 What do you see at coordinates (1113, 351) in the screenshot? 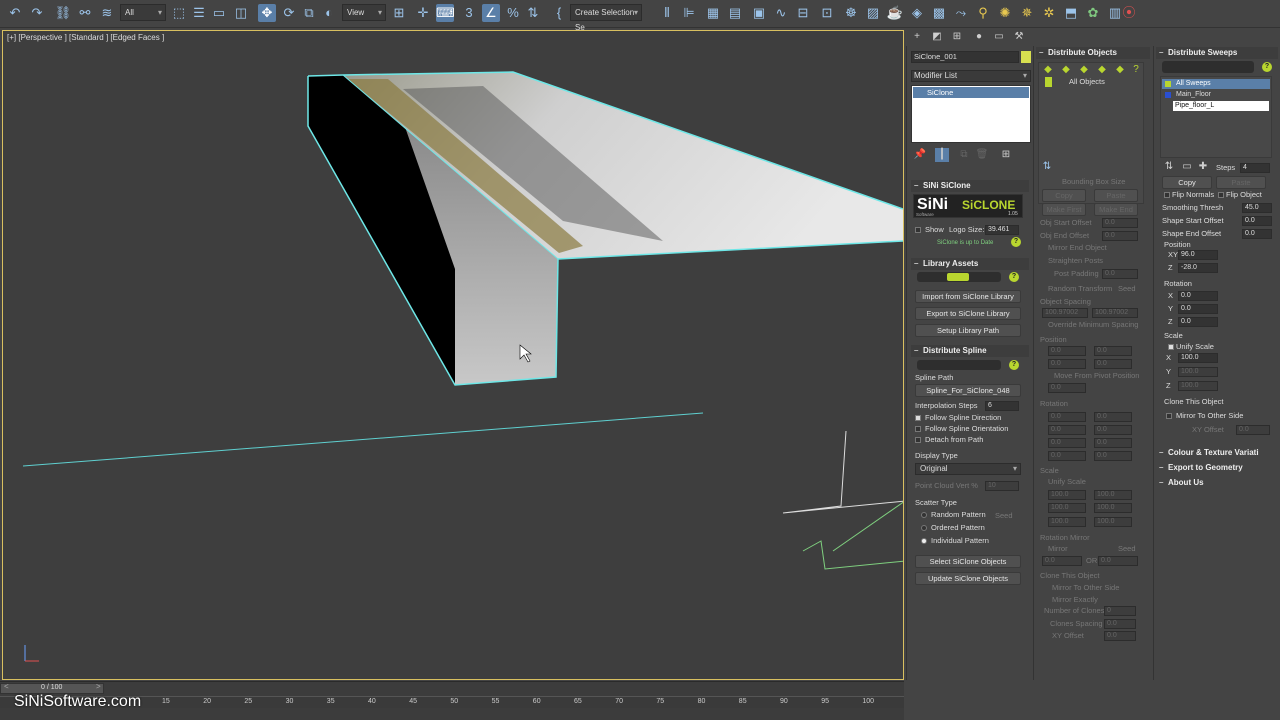
I see `position-x2-field: 0.0` at bounding box center [1113, 351].